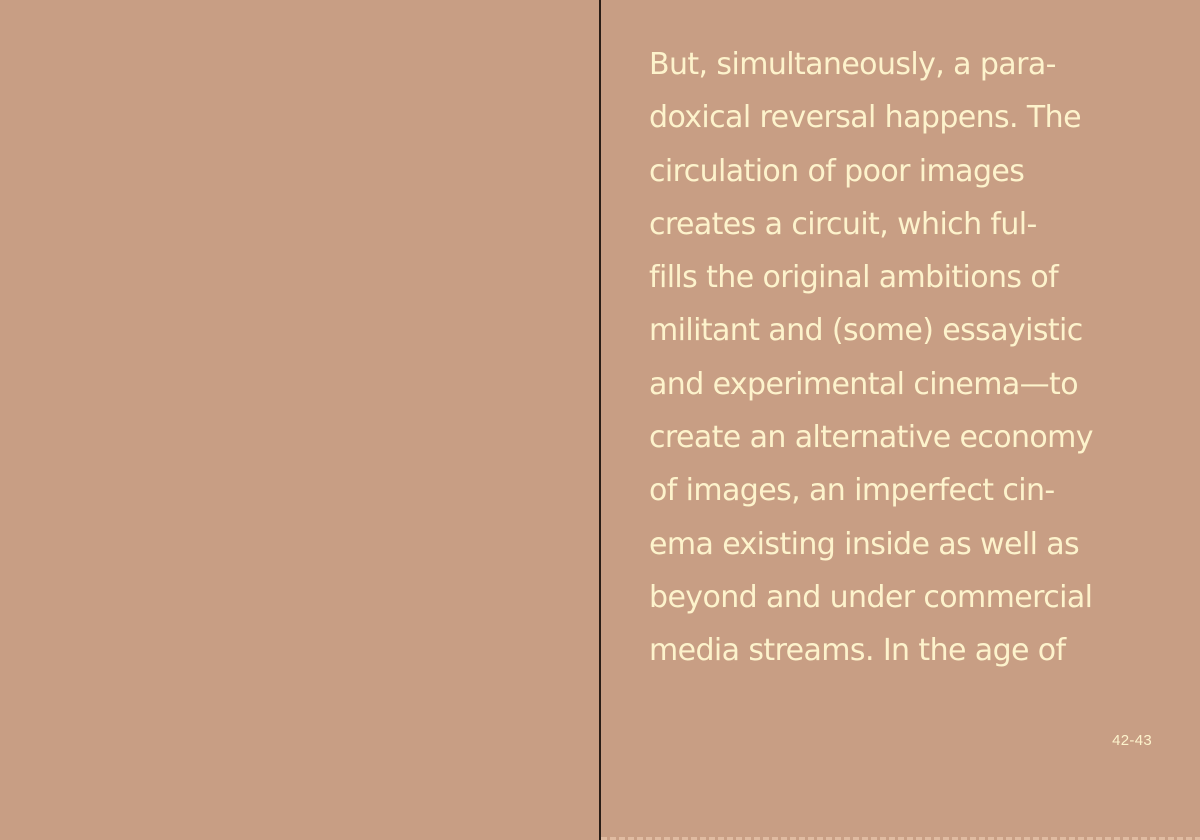 This screenshot has height=840, width=1200. What do you see at coordinates (857, 651) in the screenshot?
I see `text-line: media streams. In the age of` at bounding box center [857, 651].